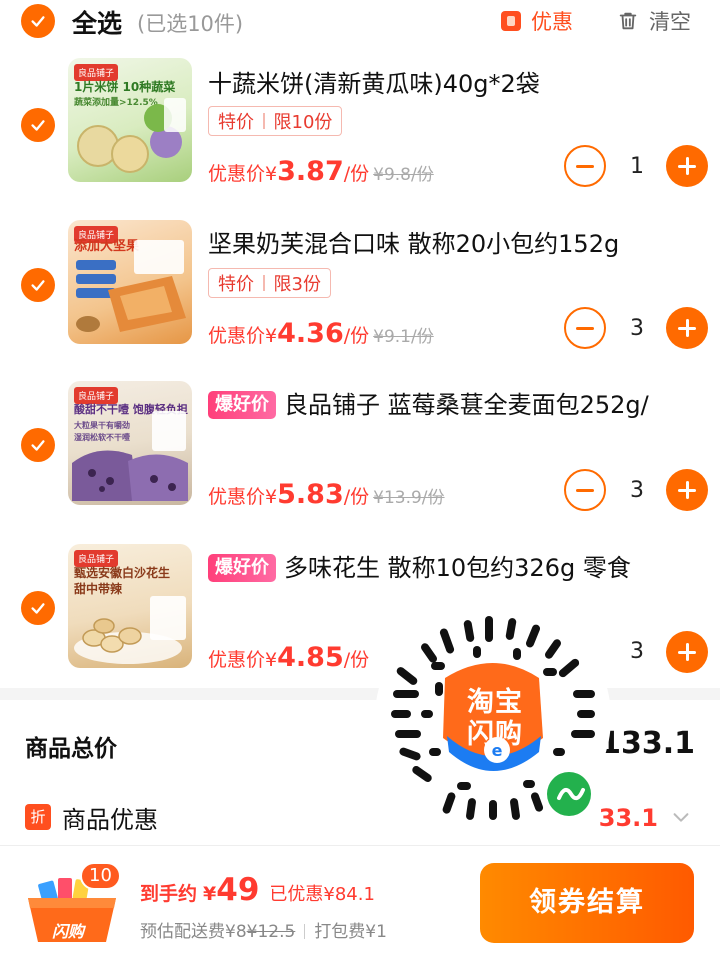 This screenshot has width=720, height=957. Describe the element at coordinates (552, 22) in the screenshot. I see `discount-label: 优惠` at that location.